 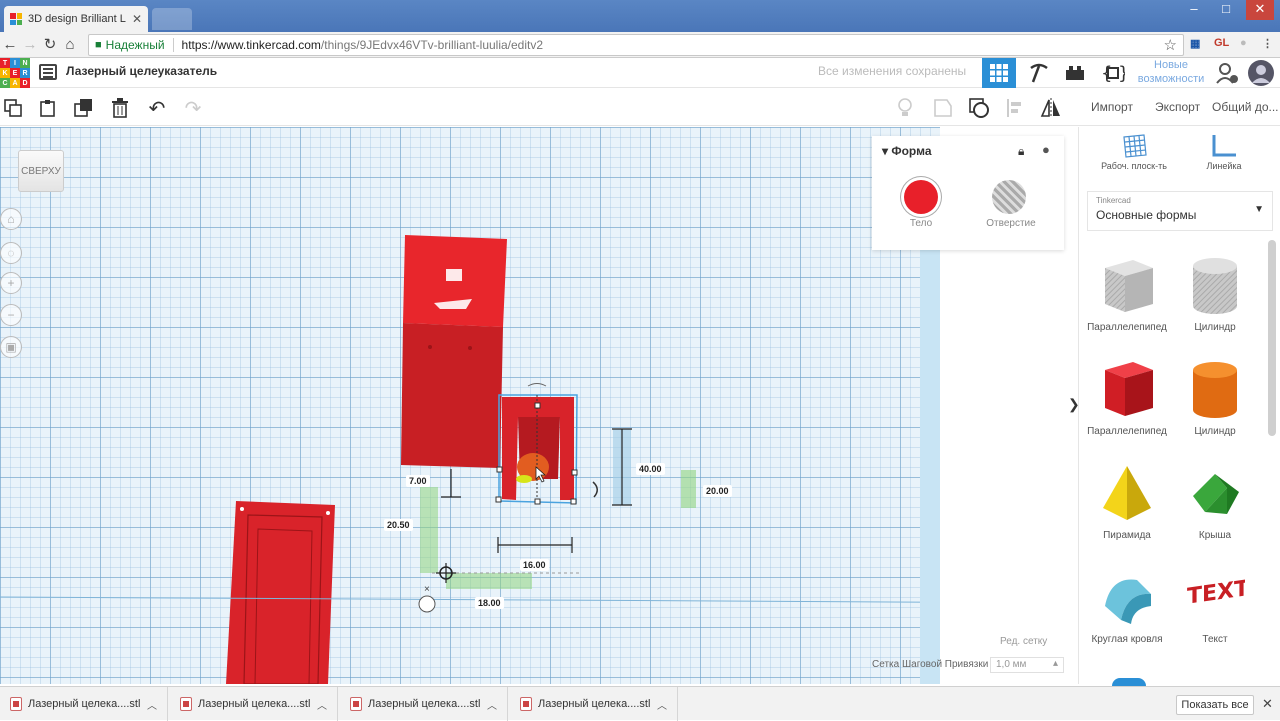 I want to click on group-icon, so click(x=943, y=108).